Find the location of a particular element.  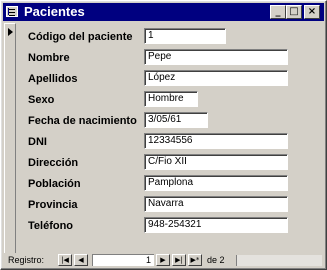

title-bar: Pacientes _ □ × is located at coordinates (163, 12).